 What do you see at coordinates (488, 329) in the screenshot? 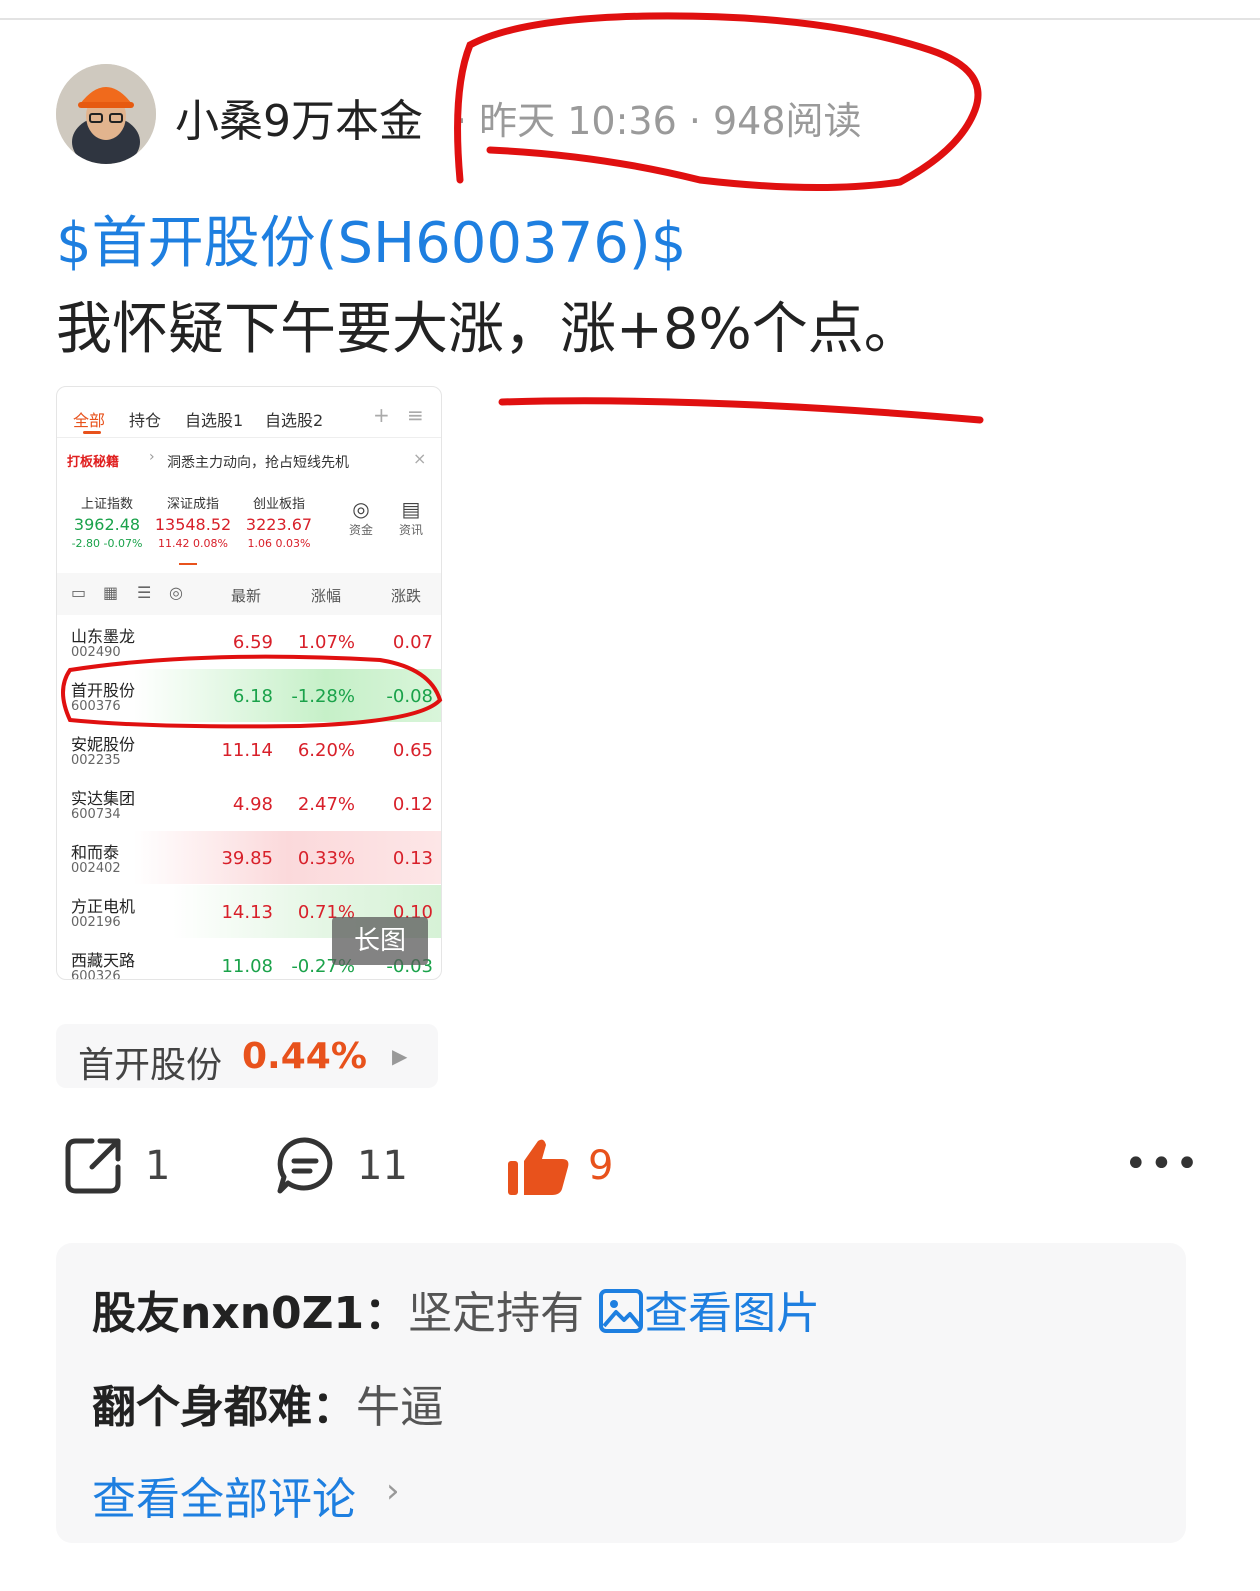
I see `post-body: 我怀疑下午要大涨，涨+8%个点。` at bounding box center [488, 329].